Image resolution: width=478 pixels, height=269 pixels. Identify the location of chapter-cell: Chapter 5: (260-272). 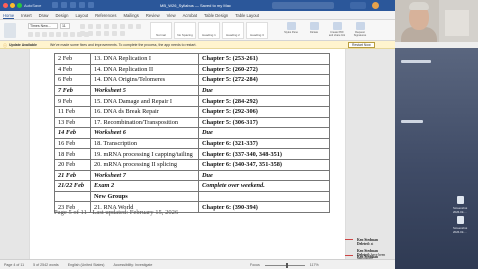
(264, 69).